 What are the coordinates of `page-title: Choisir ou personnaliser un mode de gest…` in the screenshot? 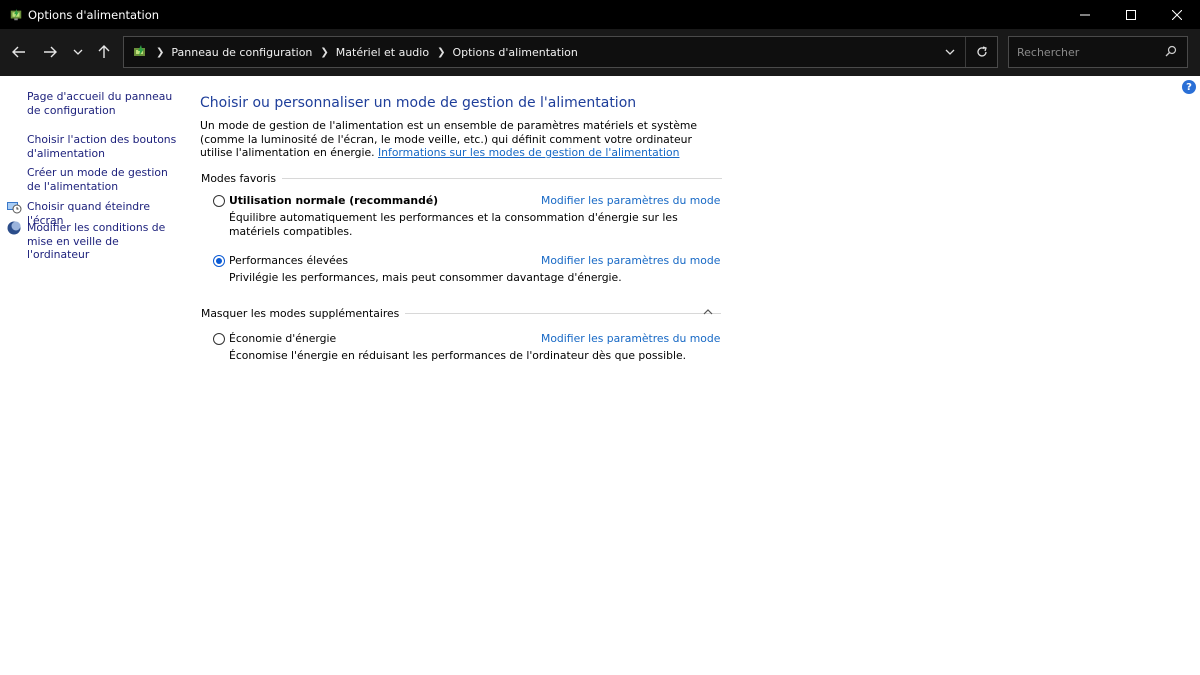 It's located at (418, 103).